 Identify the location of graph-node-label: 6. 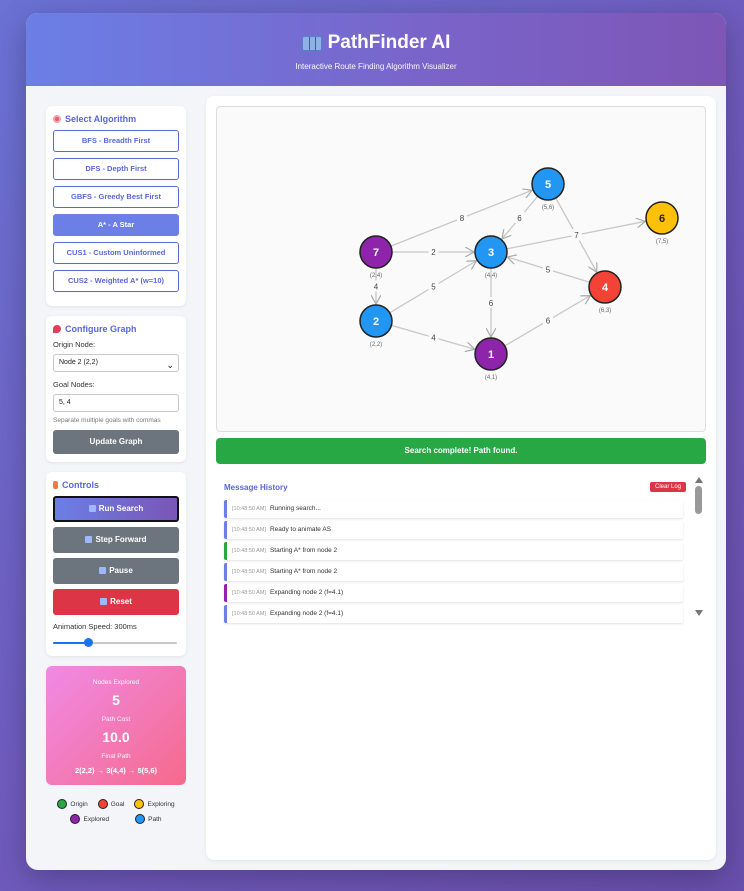
(662, 219).